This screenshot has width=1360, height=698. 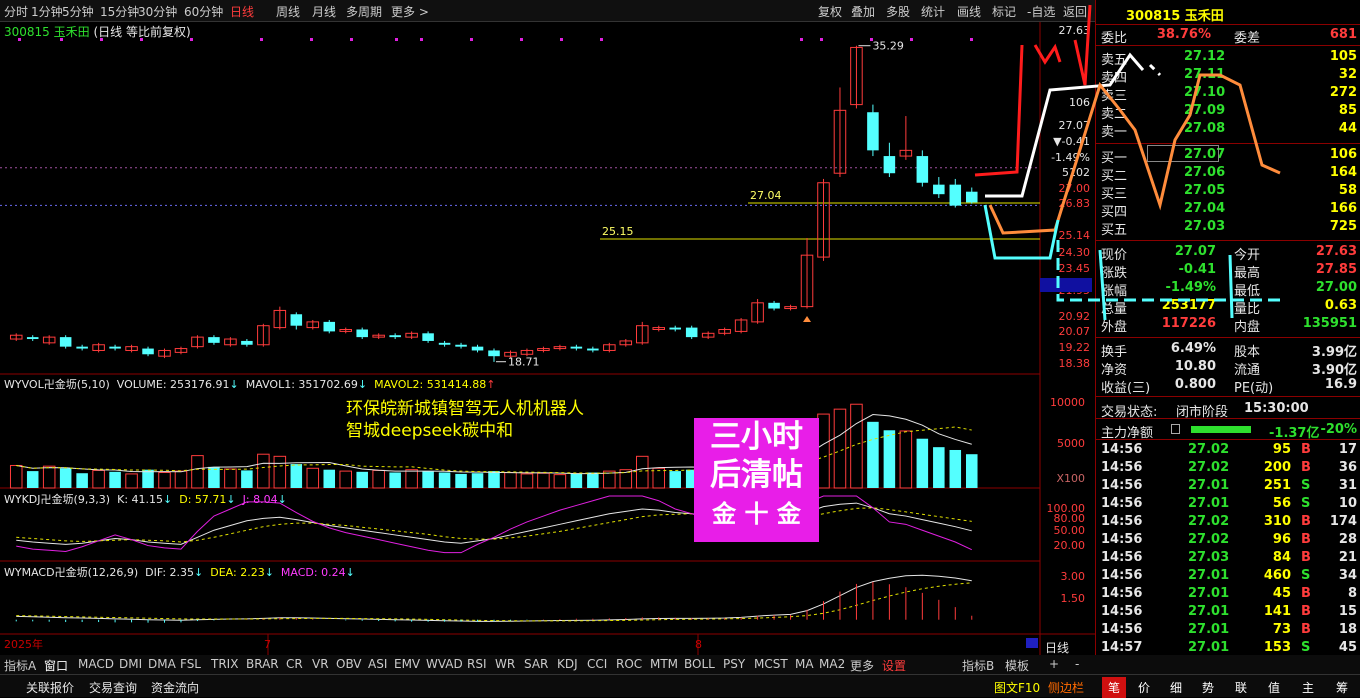 What do you see at coordinates (1077, 664) in the screenshot?
I see `indicator-right-3: -` at bounding box center [1077, 664].